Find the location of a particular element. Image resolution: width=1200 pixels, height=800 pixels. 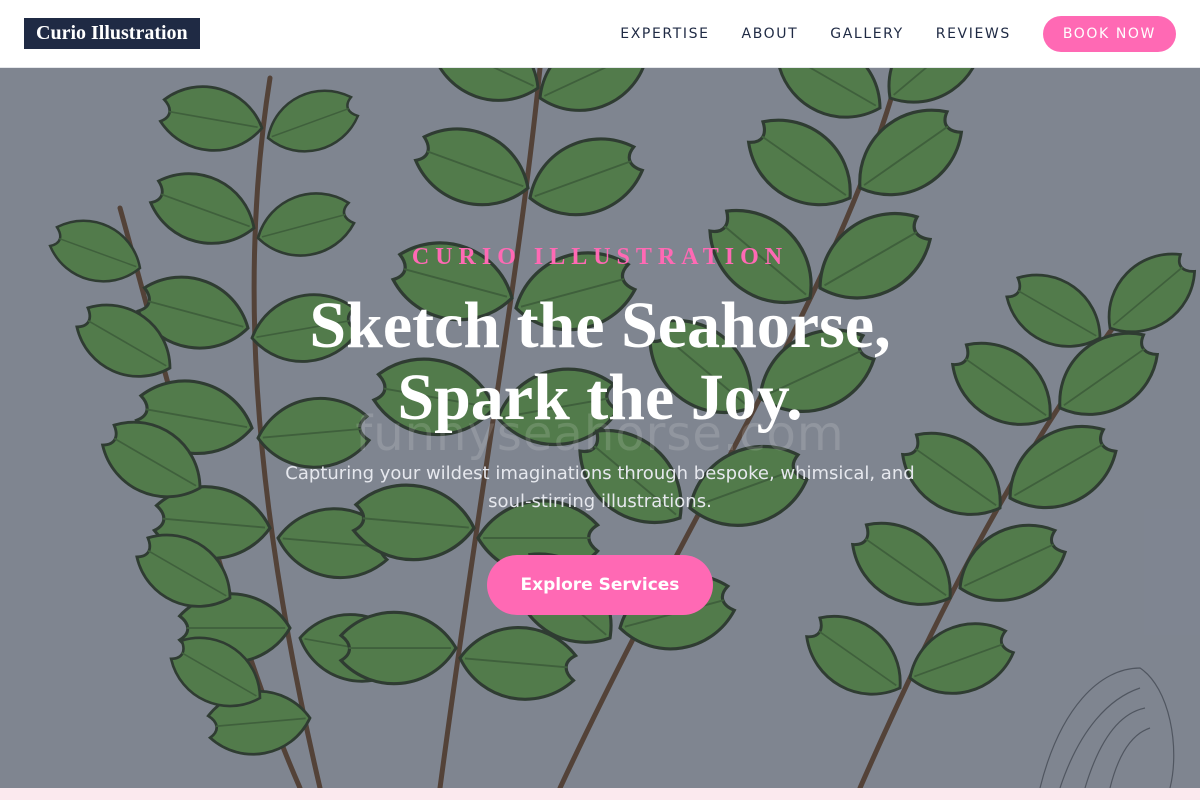

book-now-button: BOOK NOW is located at coordinates (1109, 33).